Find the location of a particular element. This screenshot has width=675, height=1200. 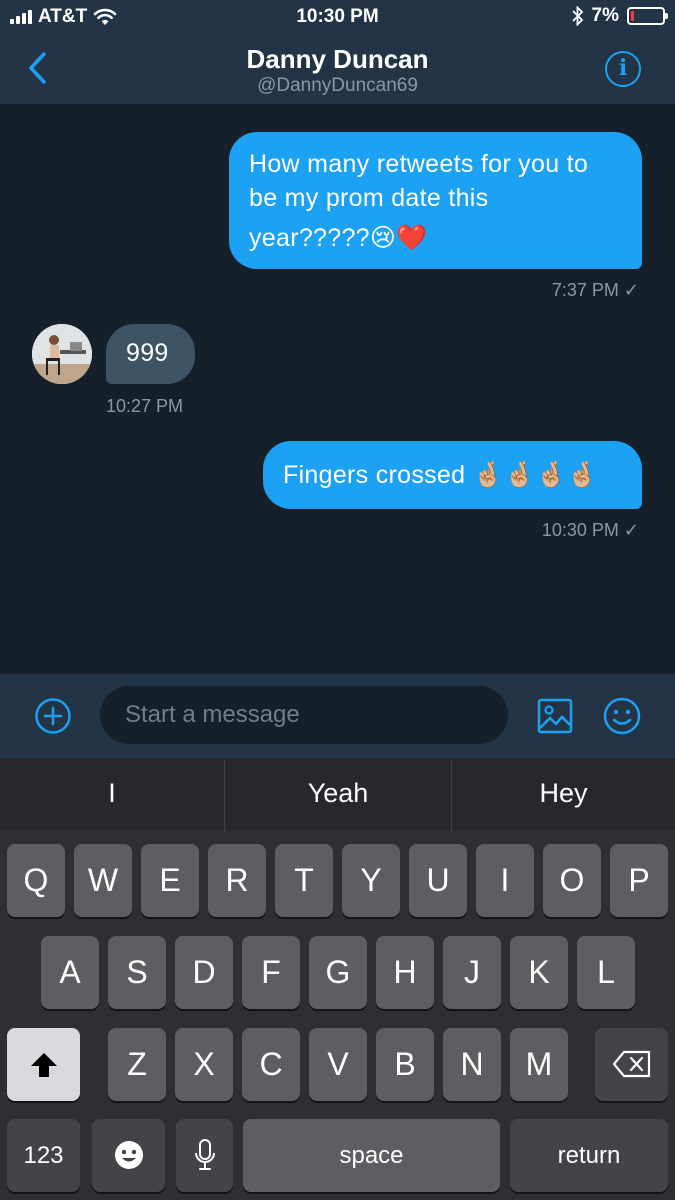

status-bar: AT&T 10:30 PM 7% is located at coordinates (337, 17).